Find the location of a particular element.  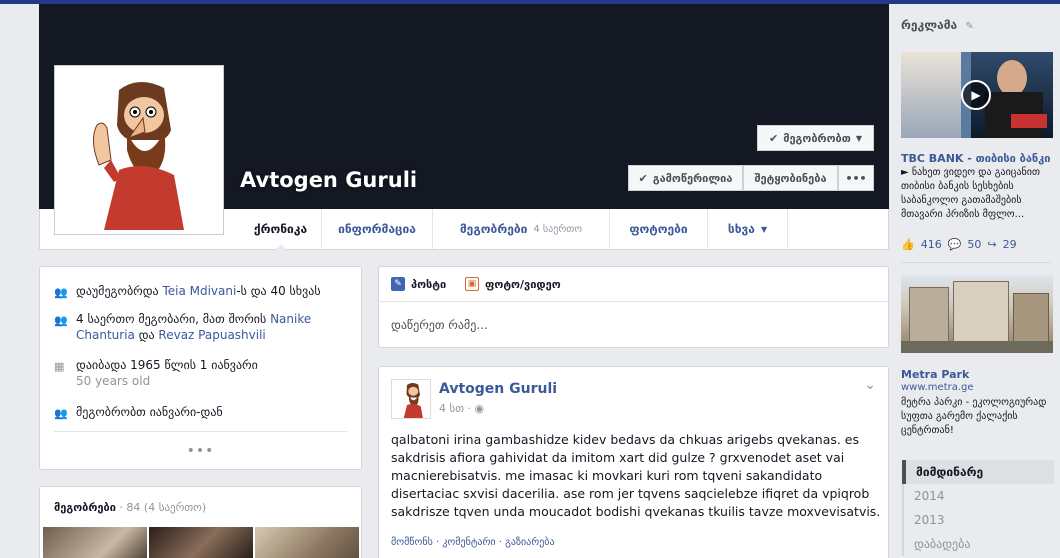

ads-title: რეკლამა is located at coordinates (929, 25).